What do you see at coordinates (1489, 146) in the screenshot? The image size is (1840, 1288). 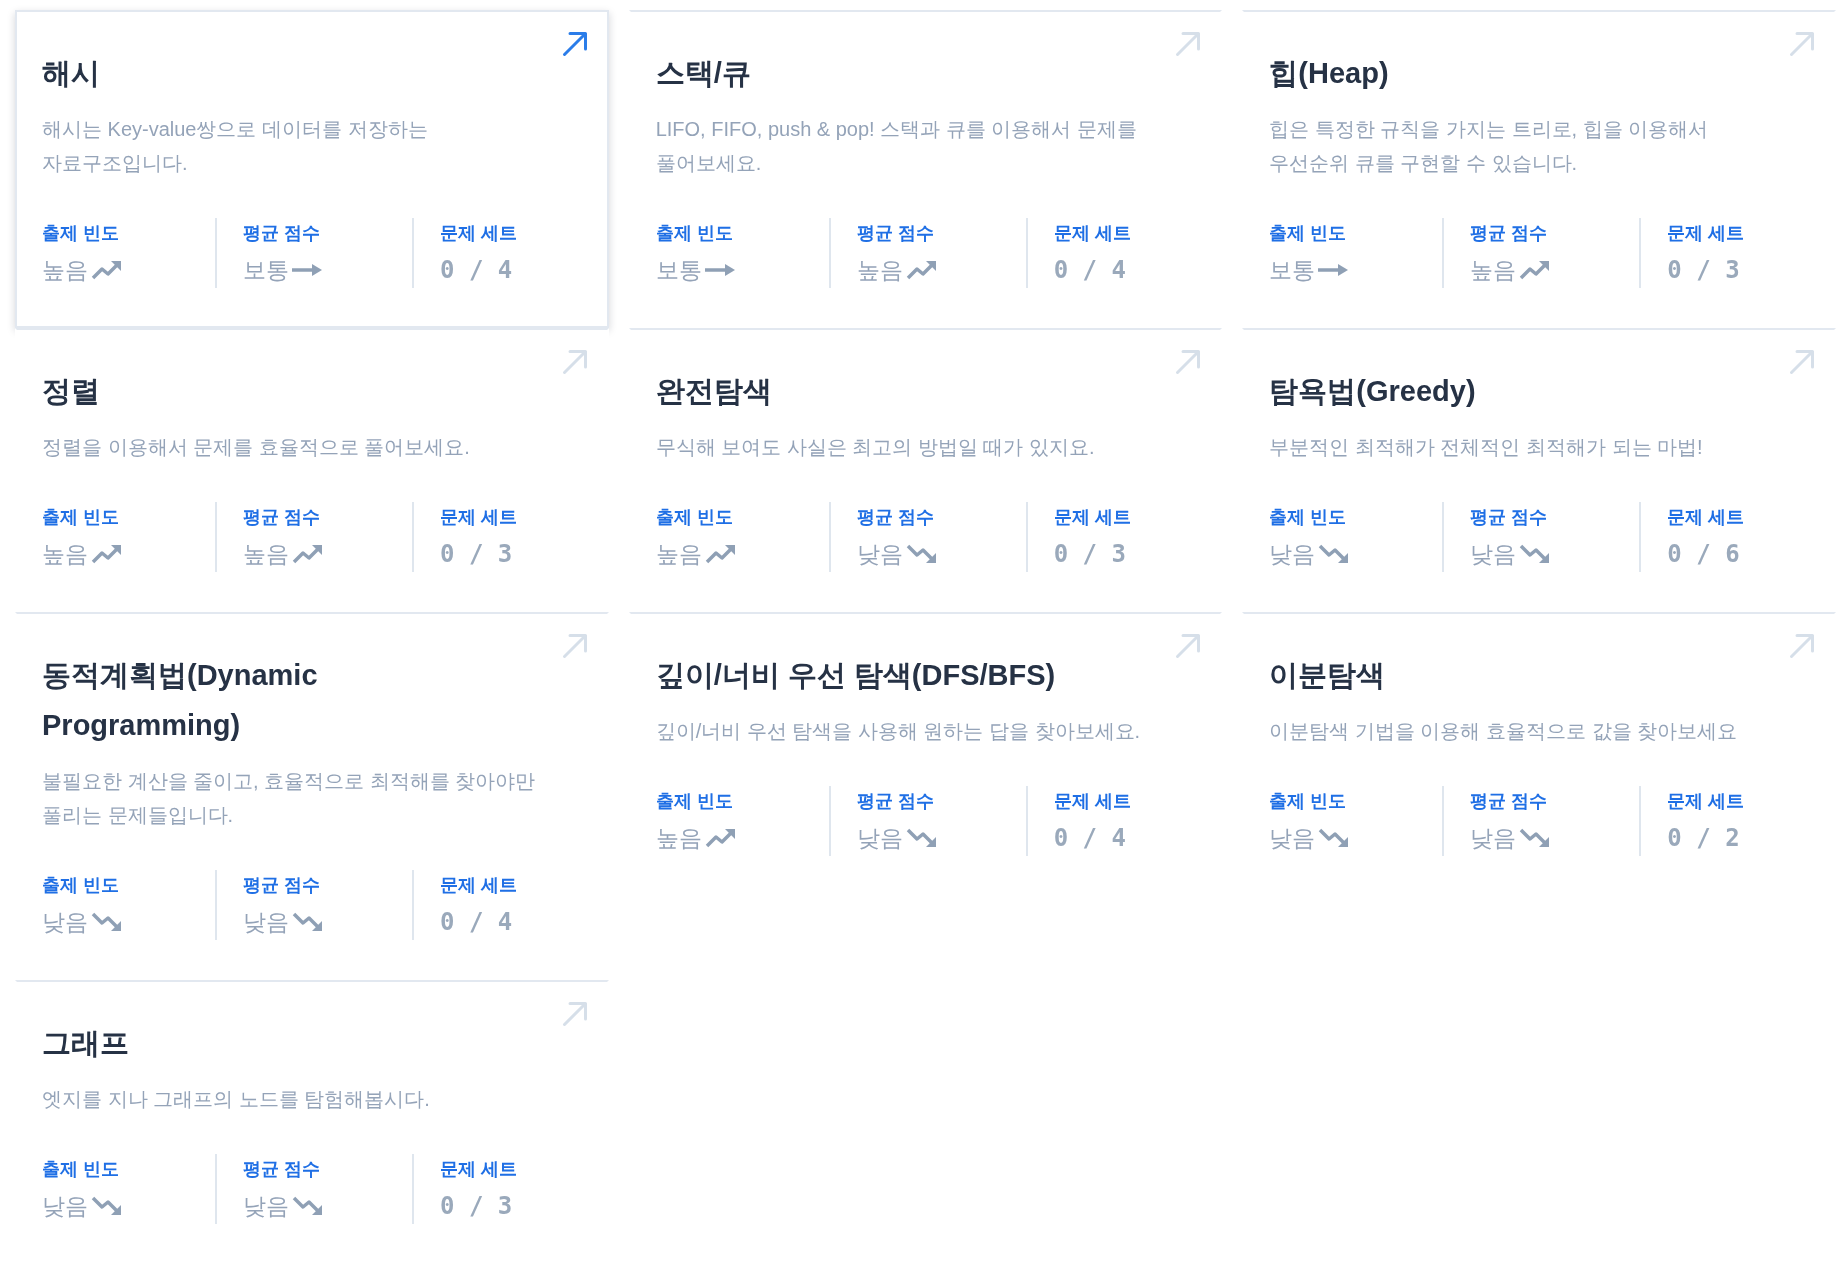 I see `card-description: 힙은 특정한 규칙을 가지는 트리로, 힙을 이용해서 우선순위 큐를 구현할 수 있습니다.` at bounding box center [1489, 146].